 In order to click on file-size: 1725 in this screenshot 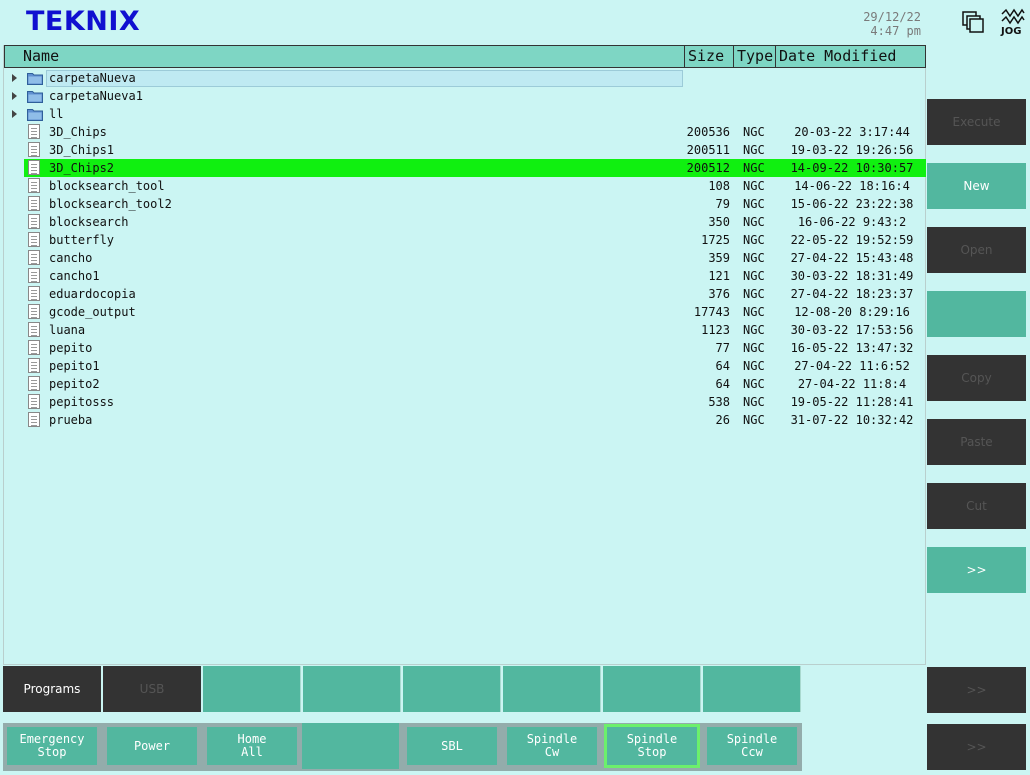, I will do `click(715, 240)`.